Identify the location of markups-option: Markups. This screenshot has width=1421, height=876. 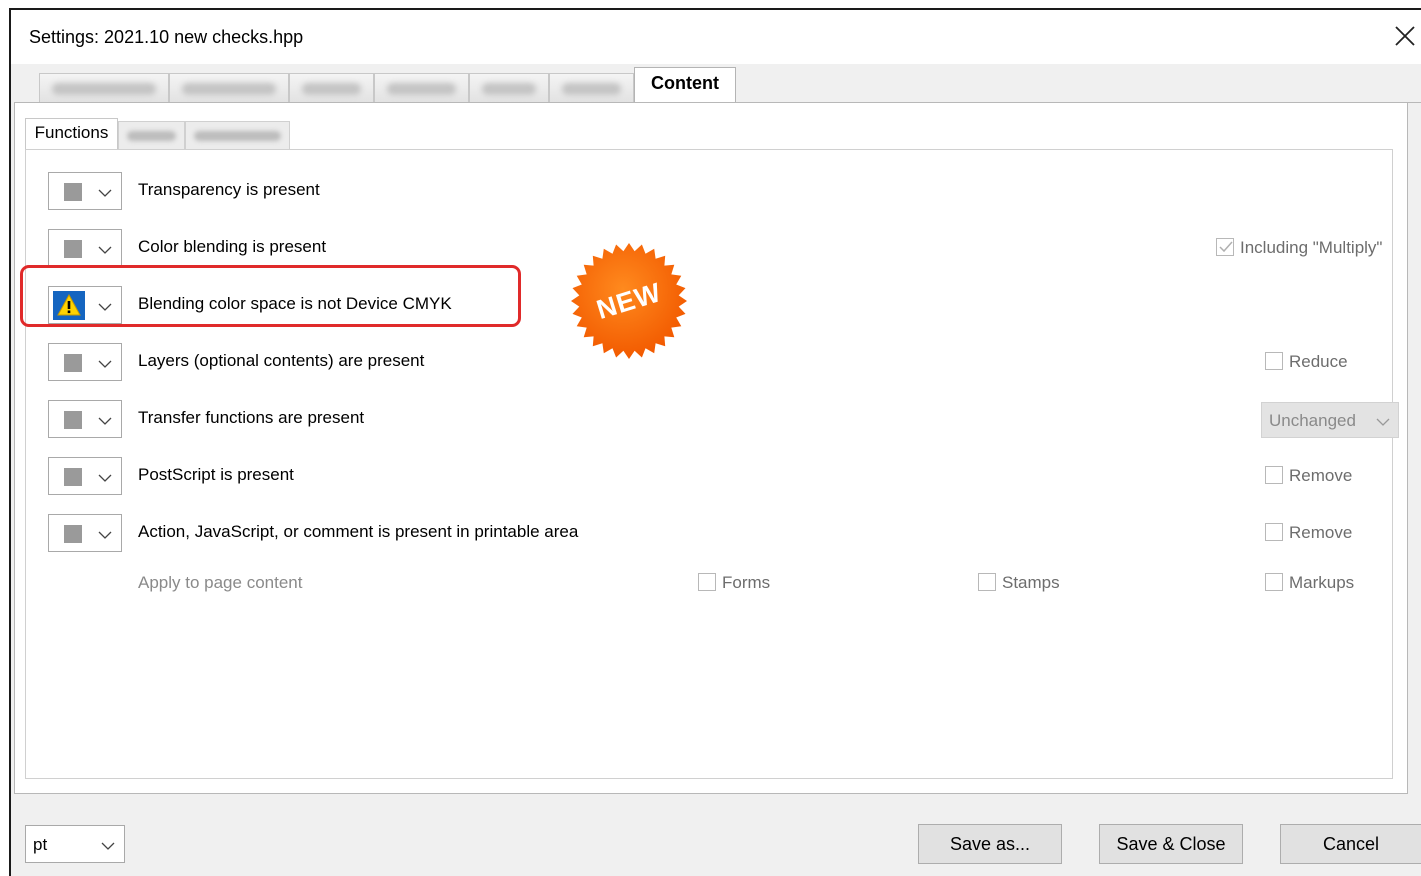
(1309, 583).